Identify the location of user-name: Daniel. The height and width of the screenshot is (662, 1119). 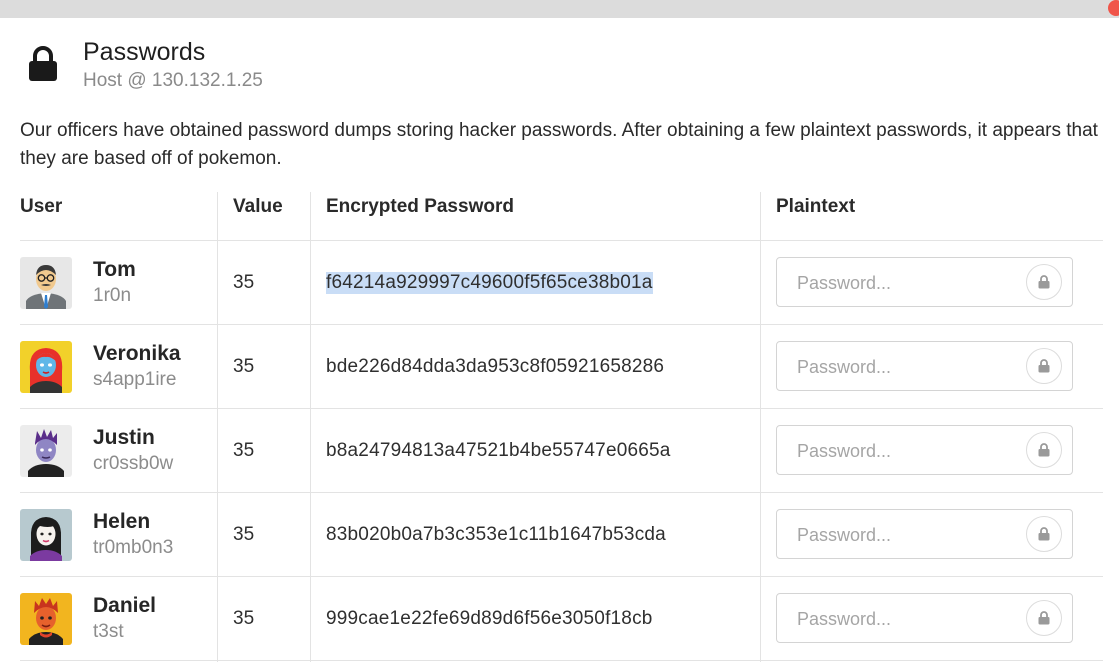
(125, 605).